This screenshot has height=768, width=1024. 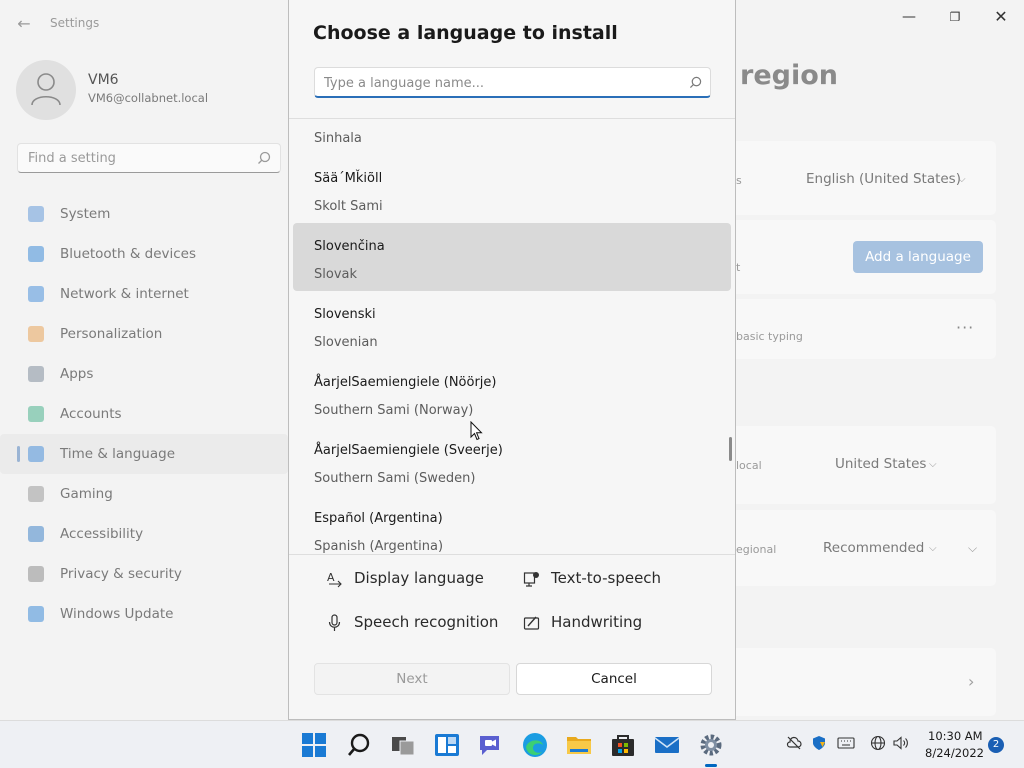 I want to click on file-explorer-button, so click(x=579, y=745).